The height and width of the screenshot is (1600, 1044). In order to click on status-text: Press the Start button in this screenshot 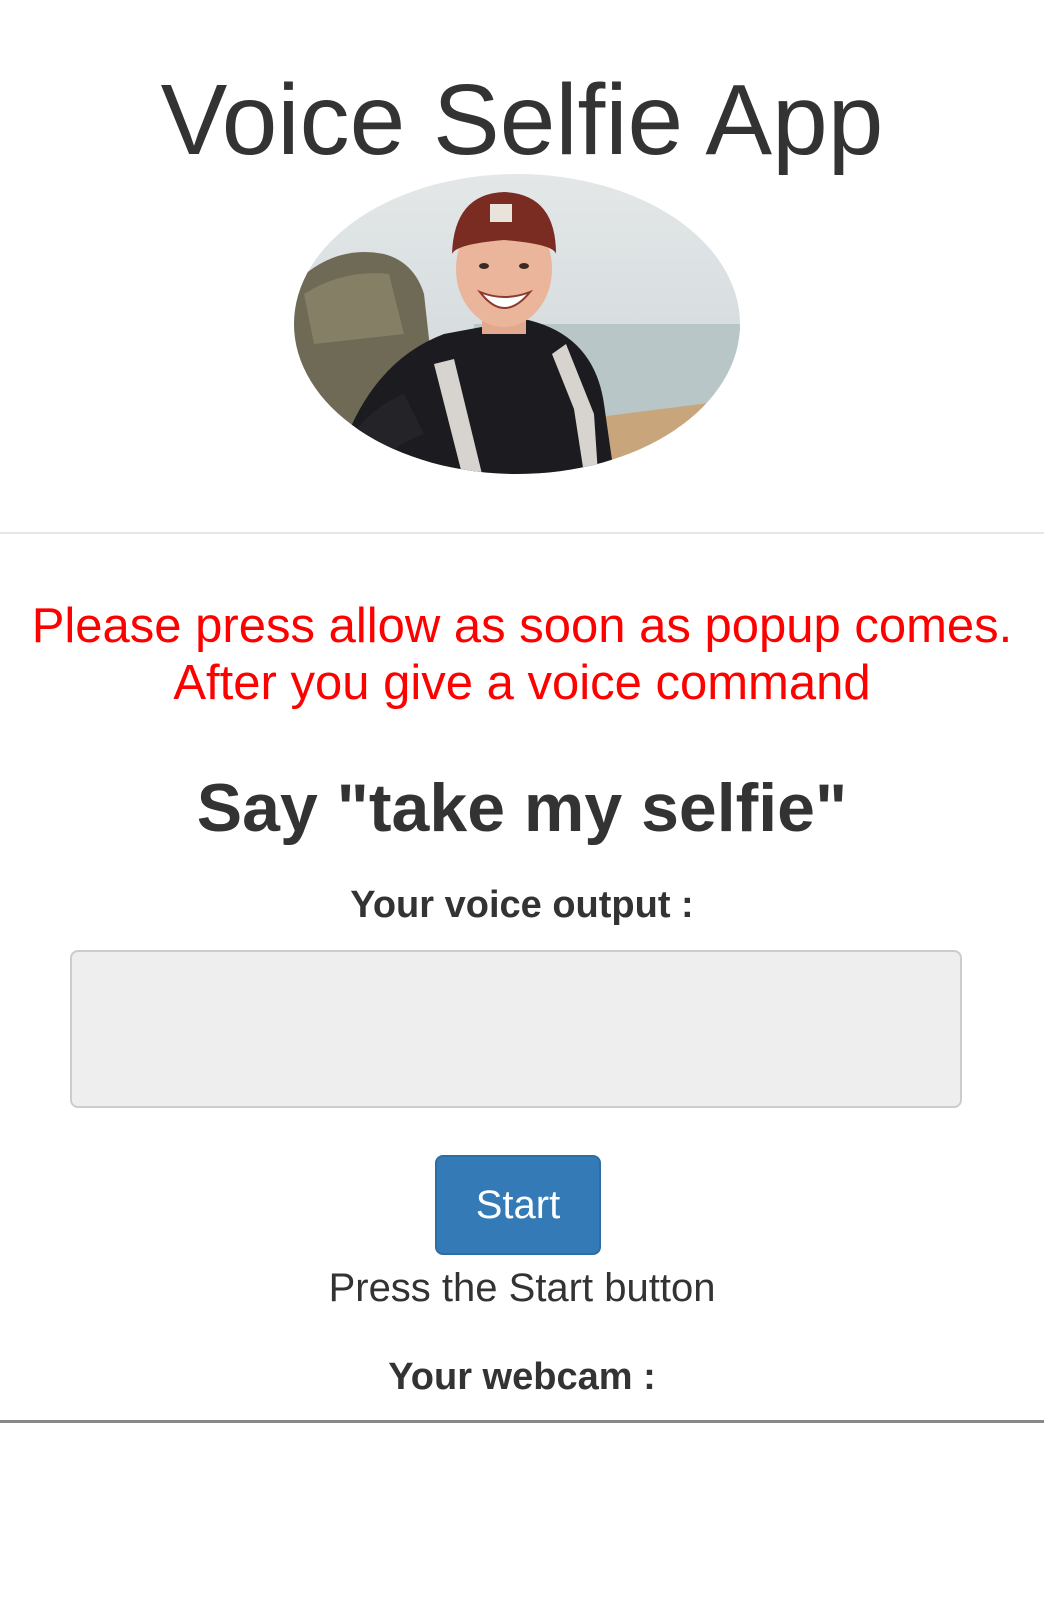, I will do `click(522, 1288)`.